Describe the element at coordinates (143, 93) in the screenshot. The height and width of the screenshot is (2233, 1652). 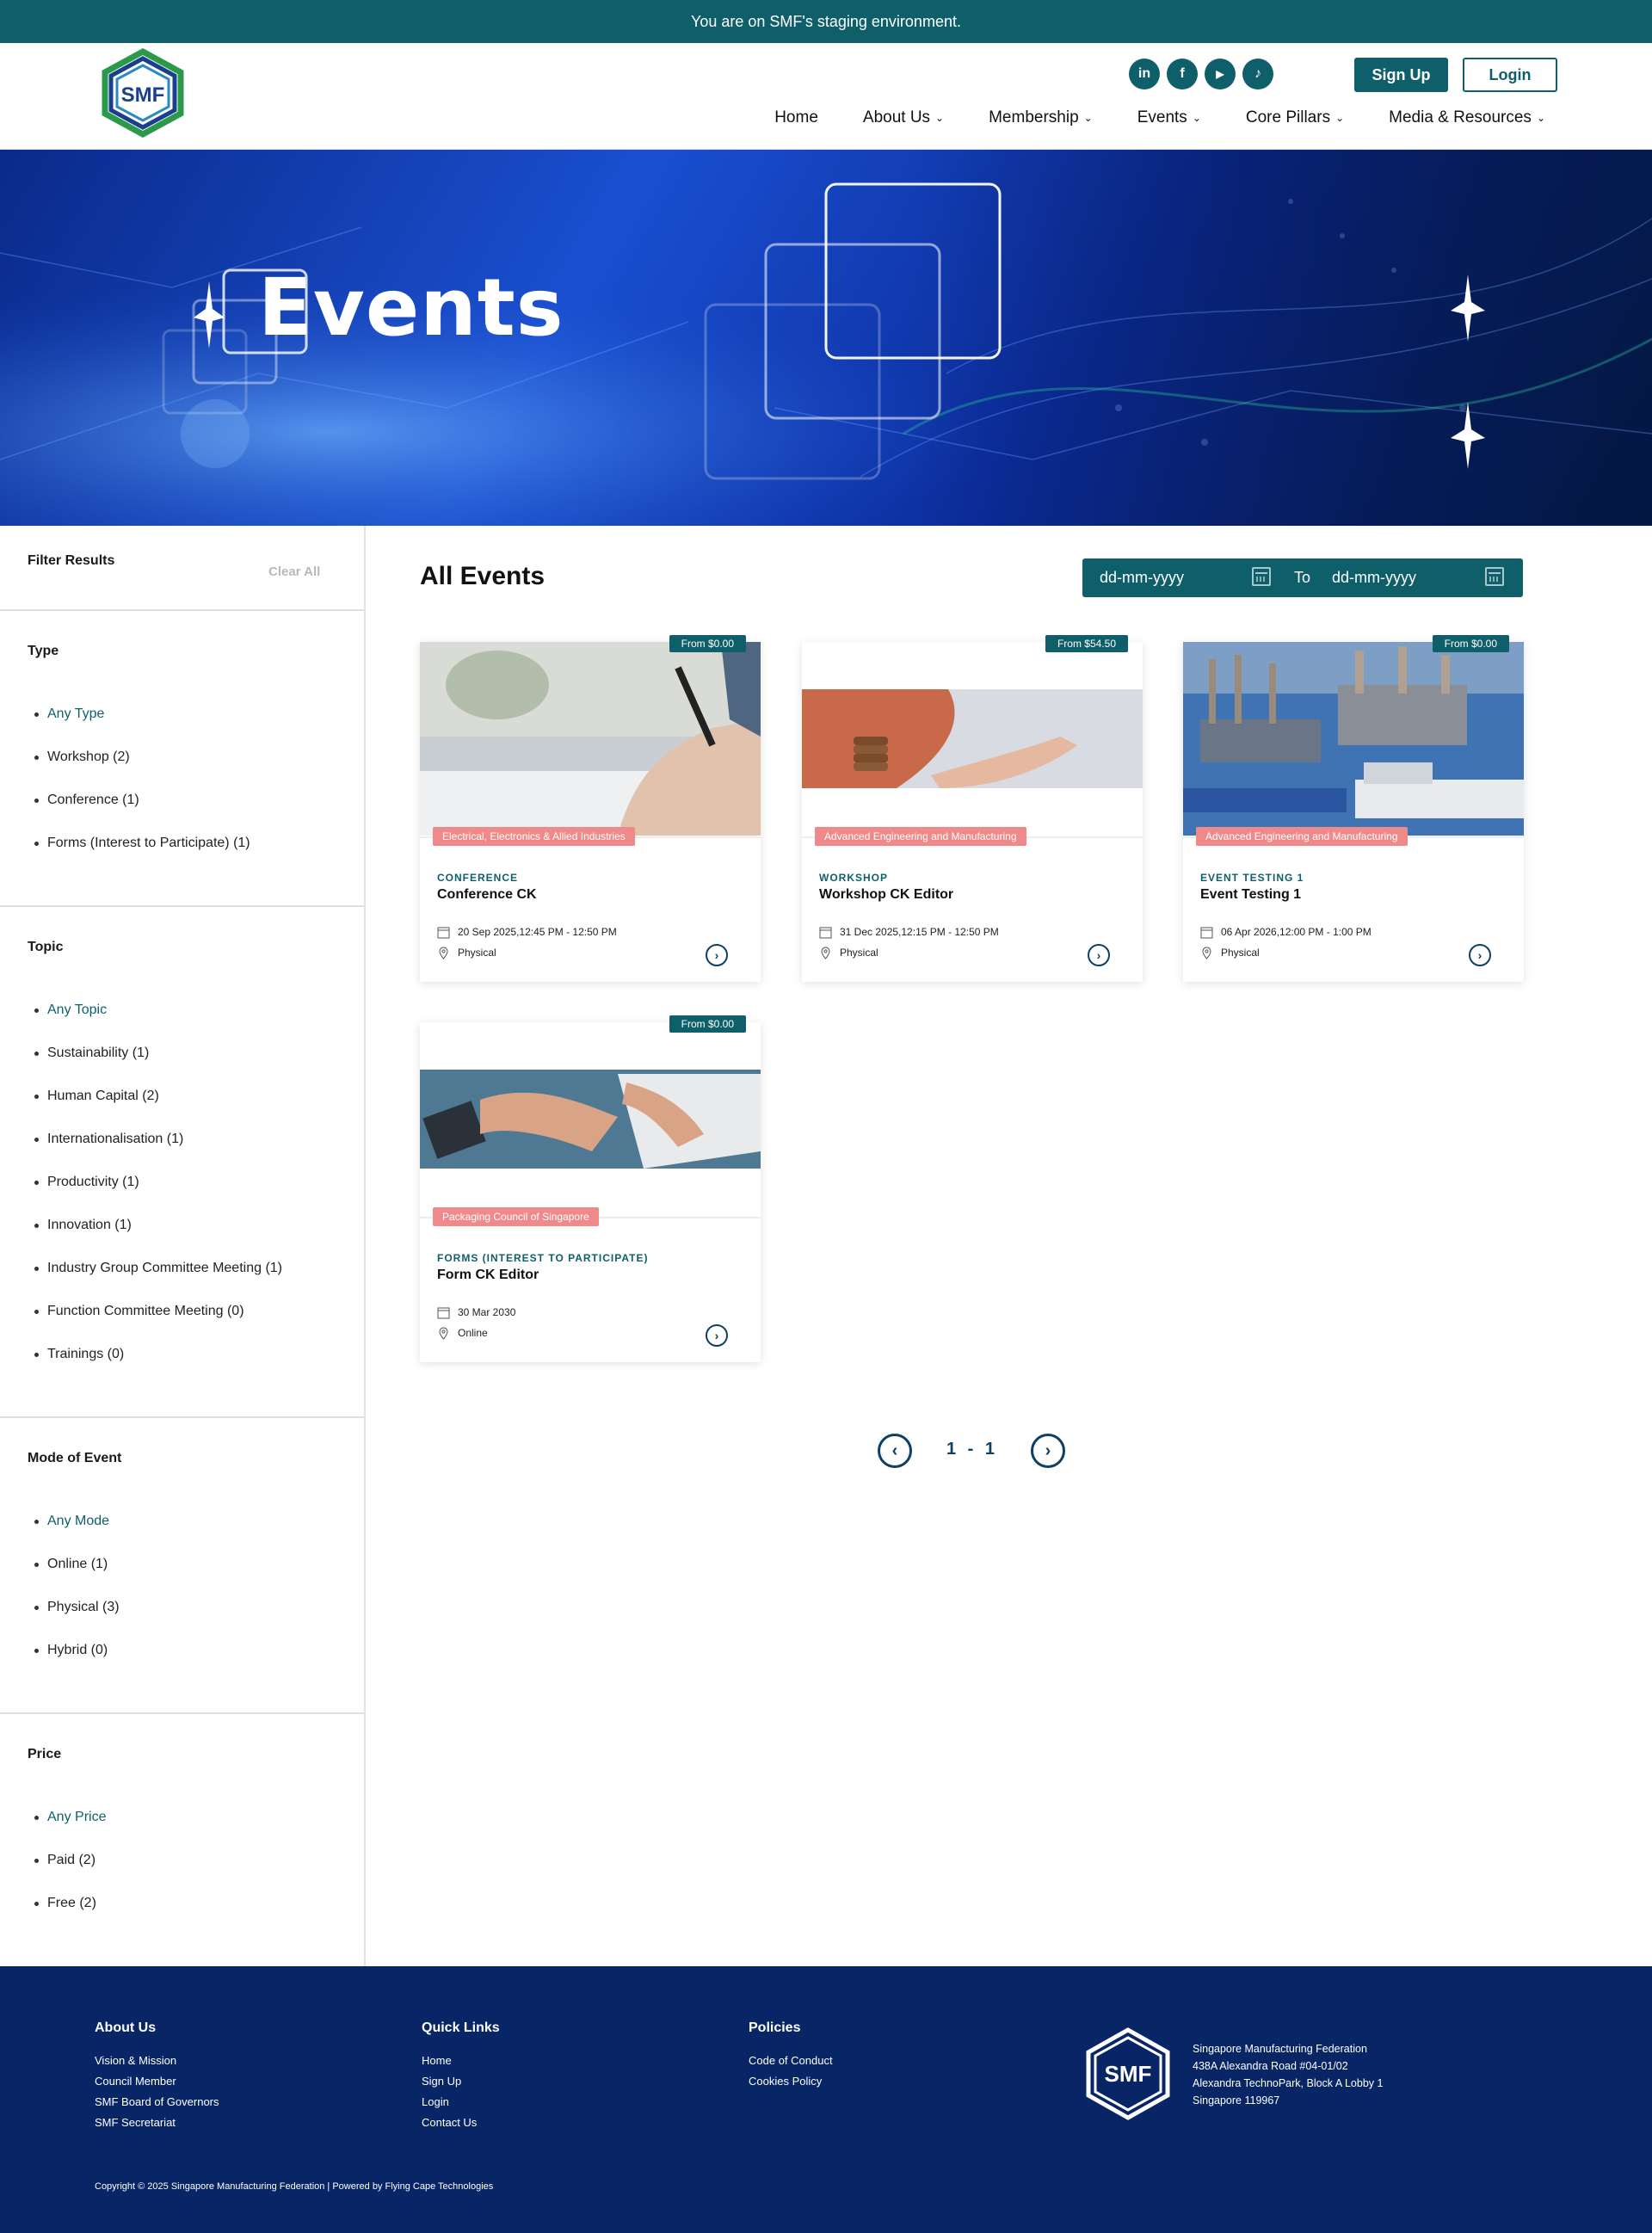
I see `smf-logo: SMF` at that location.